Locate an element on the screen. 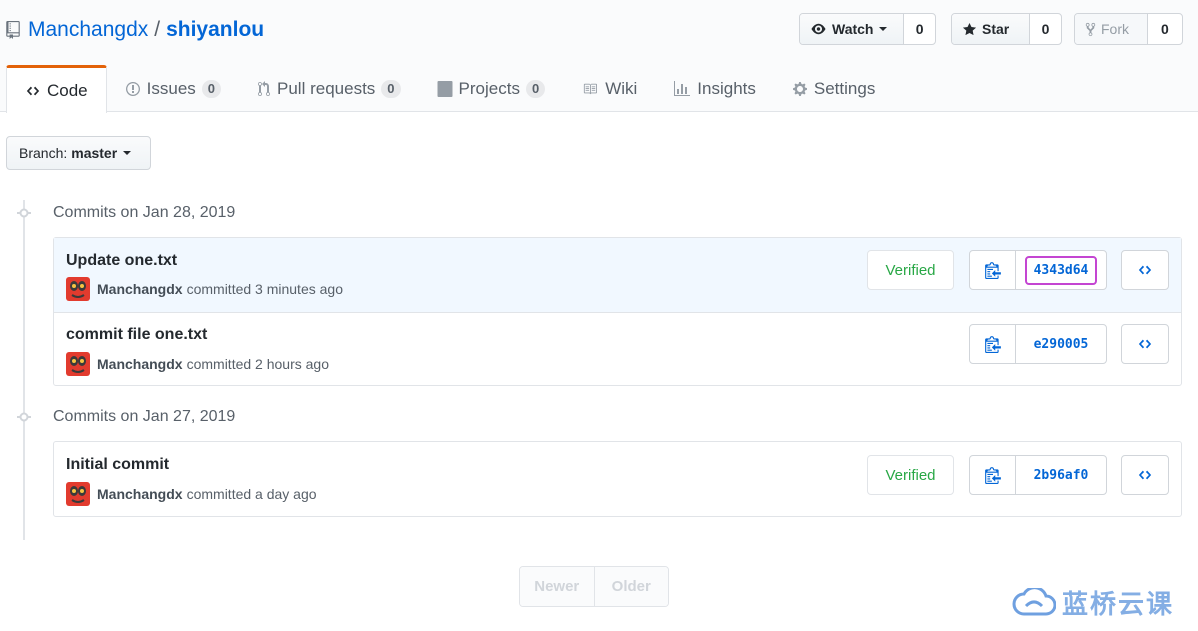  watermark-text: 蓝桥云课 is located at coordinates (1118, 605).